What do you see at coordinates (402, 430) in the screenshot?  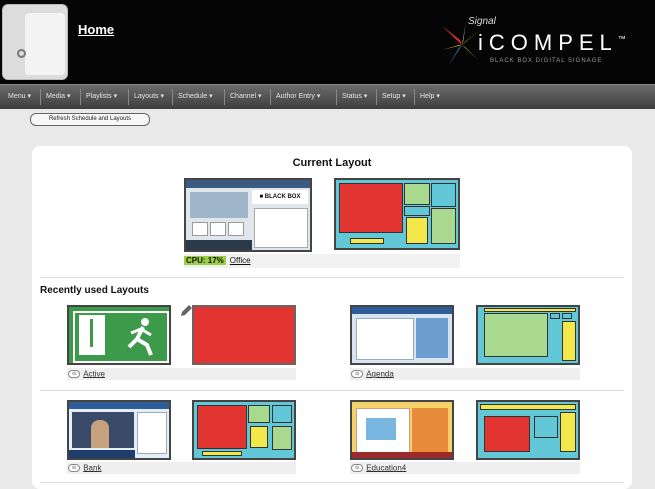 I see `education4-layout-preview` at bounding box center [402, 430].